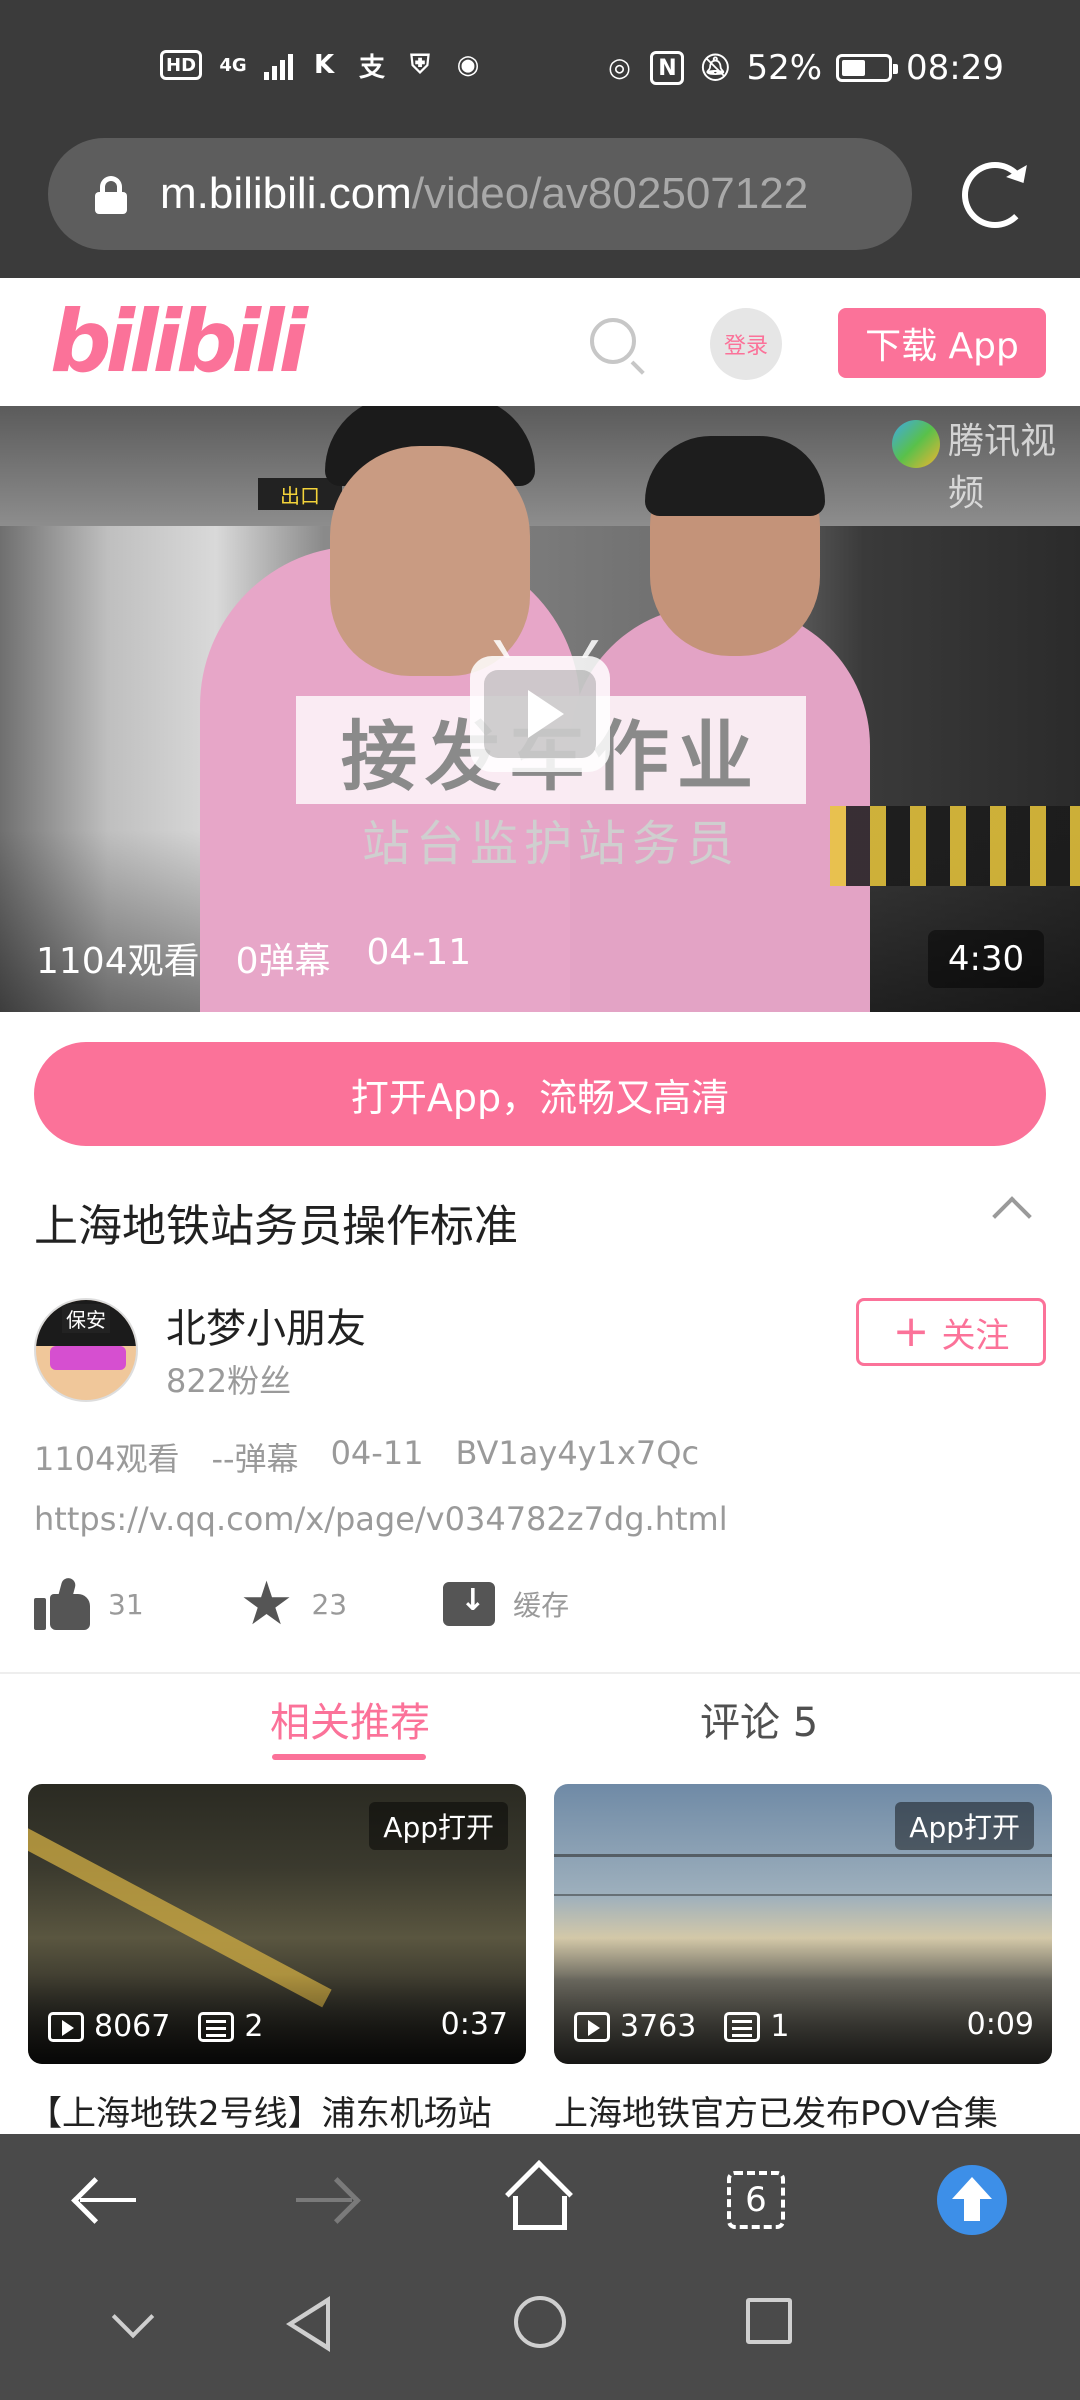 This screenshot has height=2400, width=1080. What do you see at coordinates (619, 68) in the screenshot?
I see `eye-icon: ◎` at bounding box center [619, 68].